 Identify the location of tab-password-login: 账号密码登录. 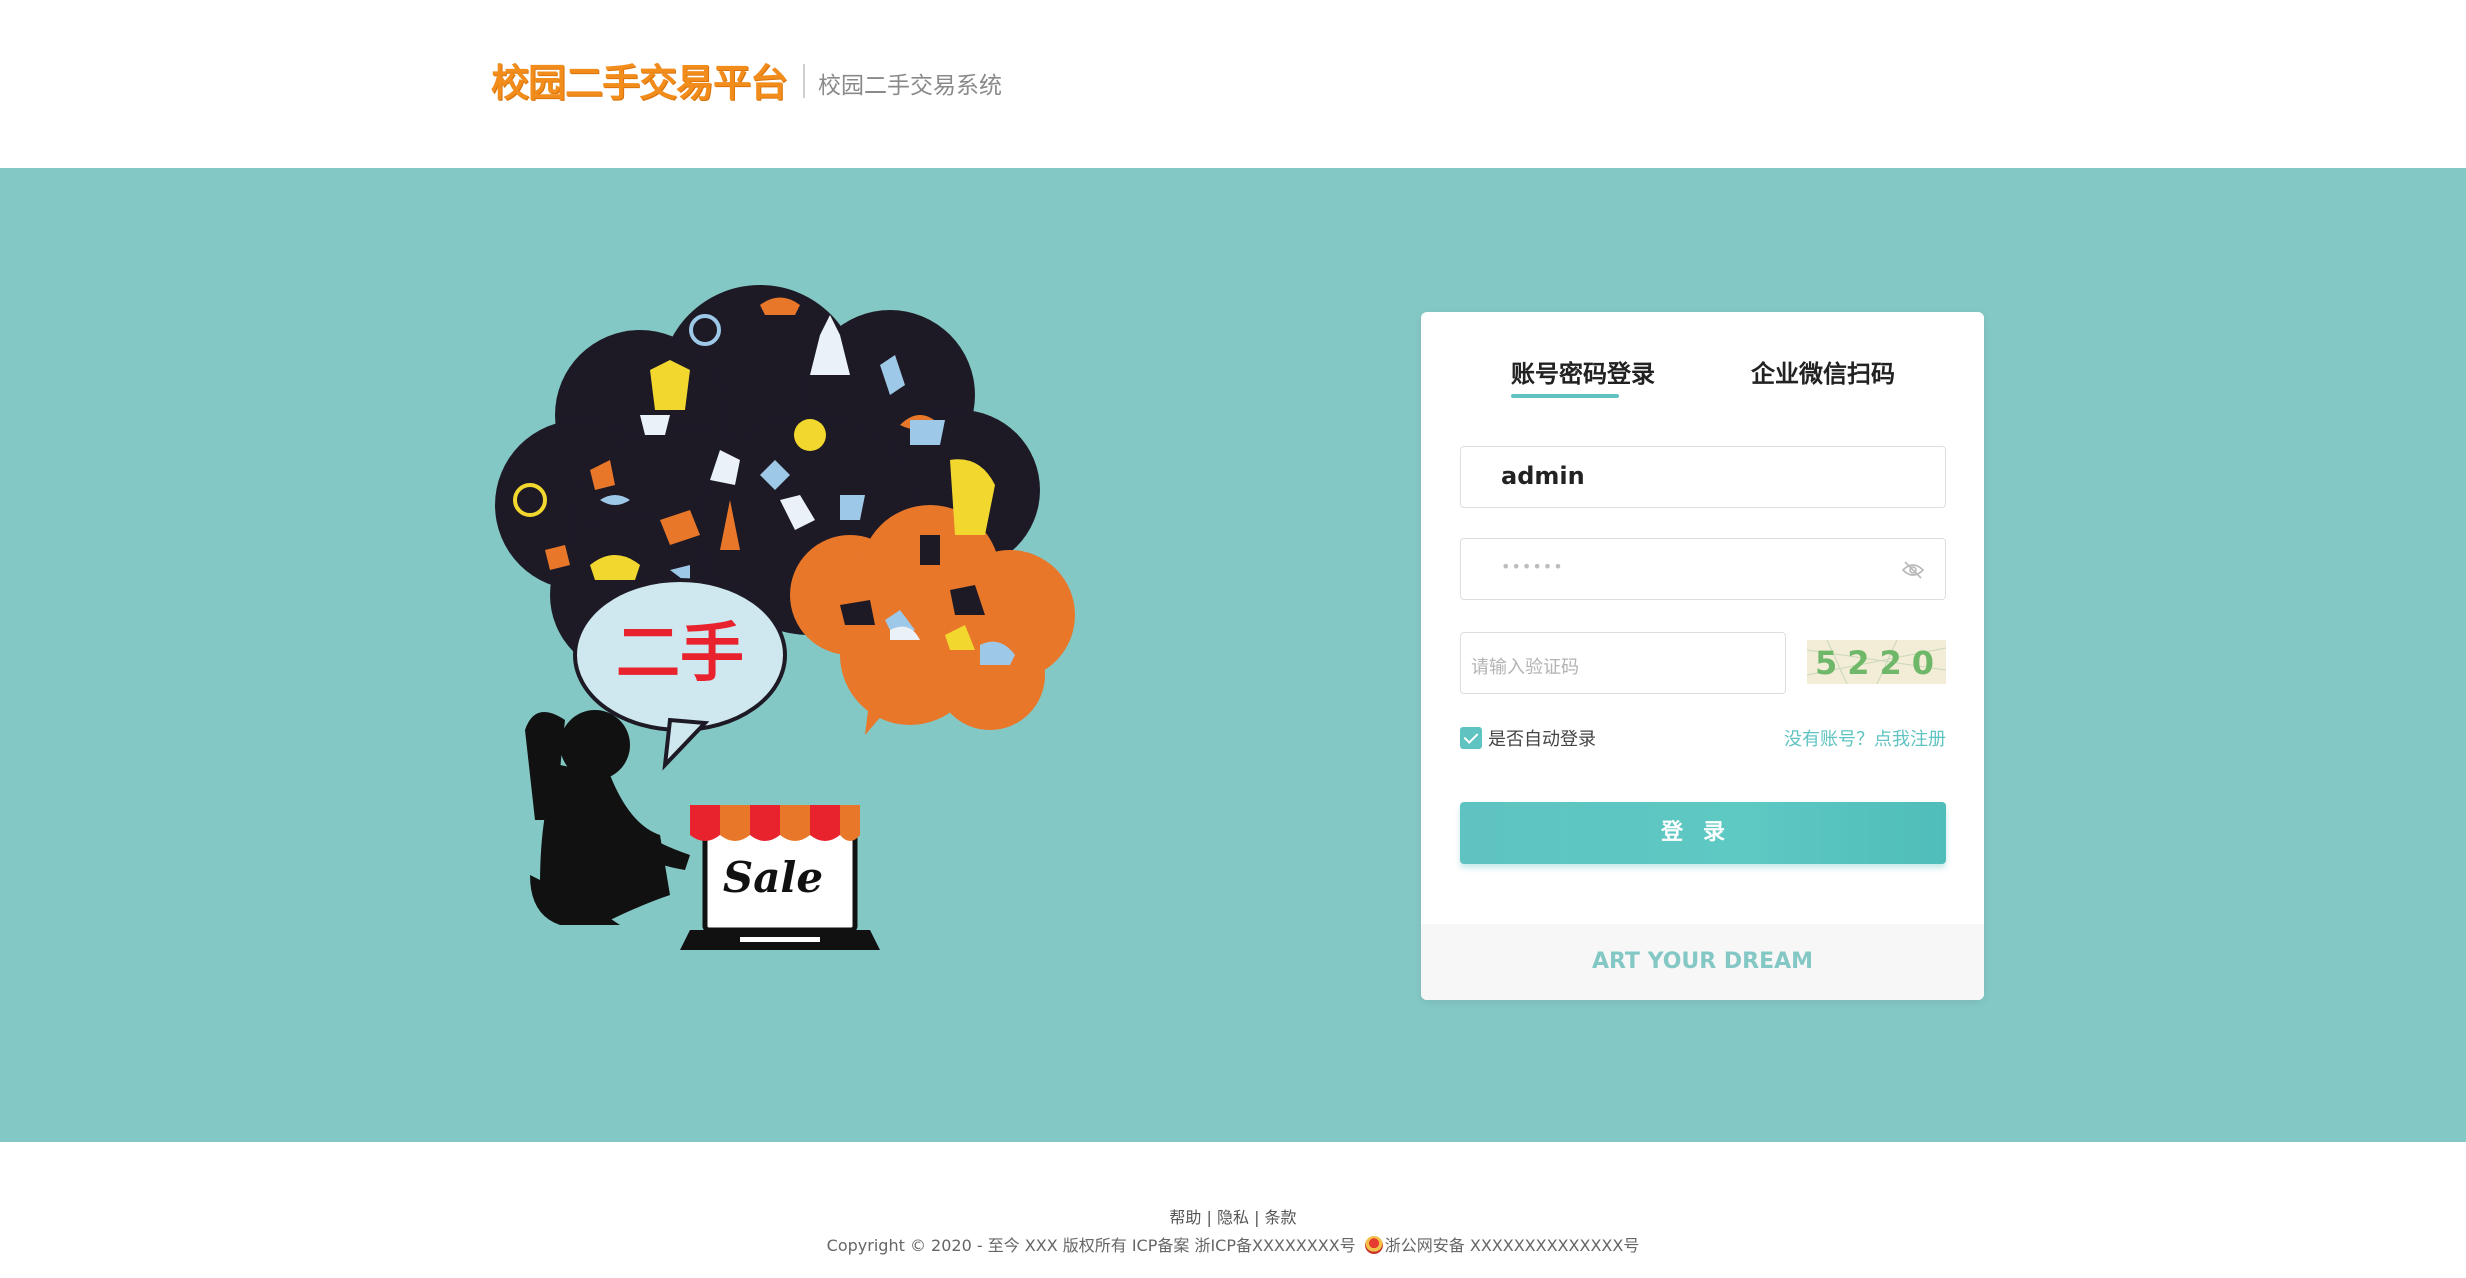
(1583, 371).